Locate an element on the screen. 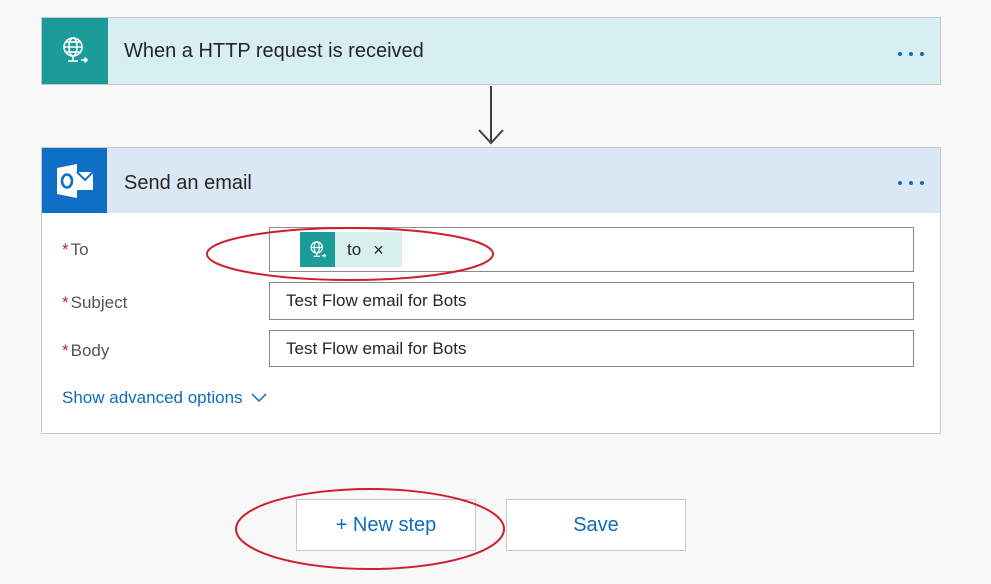  body-value: Test Flow email for Bots is located at coordinates (376, 348).